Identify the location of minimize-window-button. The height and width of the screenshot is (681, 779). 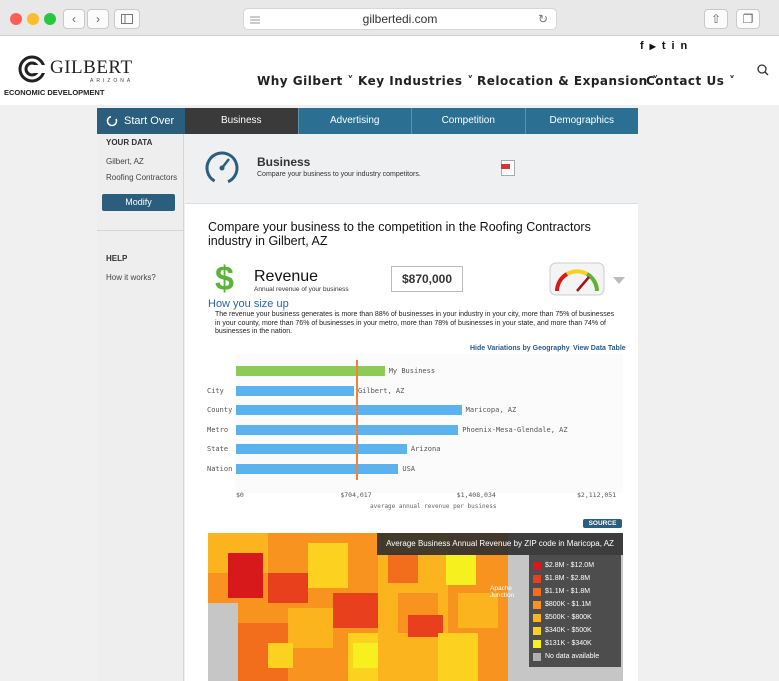
(33, 19).